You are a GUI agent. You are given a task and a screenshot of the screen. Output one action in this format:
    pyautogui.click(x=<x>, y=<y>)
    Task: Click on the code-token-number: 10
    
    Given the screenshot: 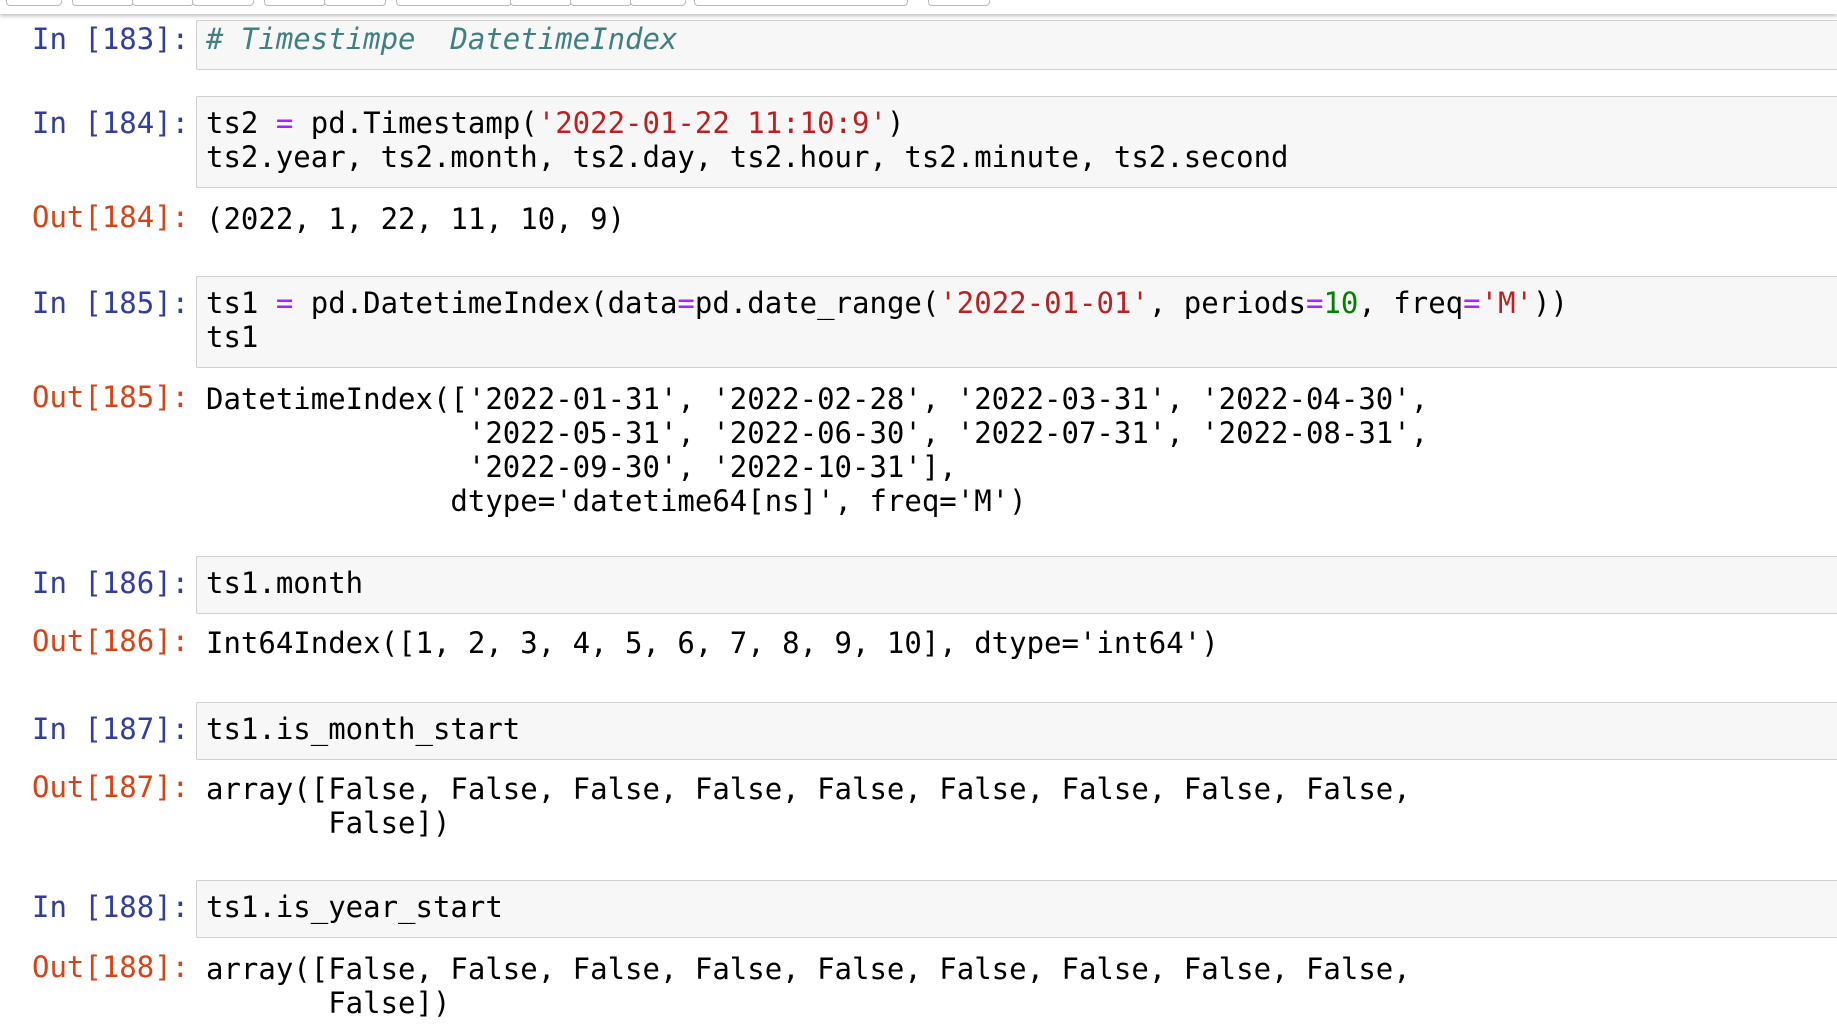 What is the action you would take?
    pyautogui.click(x=1341, y=303)
    